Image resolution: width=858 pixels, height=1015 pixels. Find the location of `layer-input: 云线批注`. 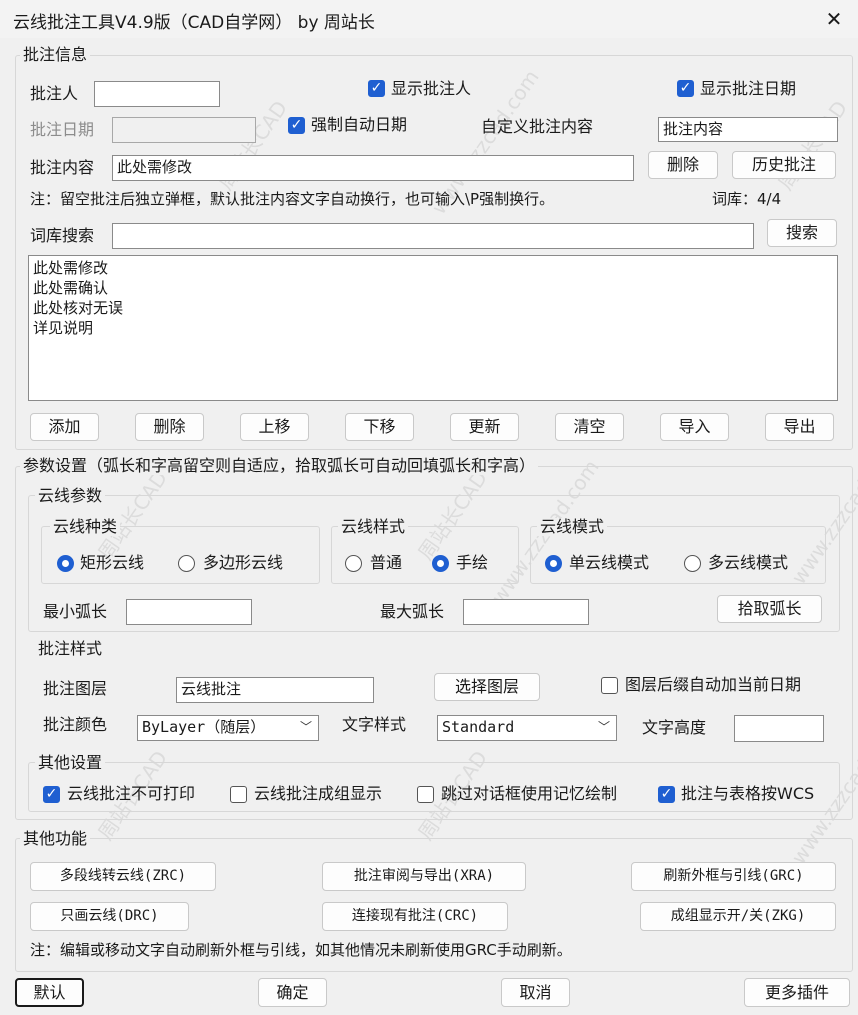

layer-input: 云线批注 is located at coordinates (275, 690).